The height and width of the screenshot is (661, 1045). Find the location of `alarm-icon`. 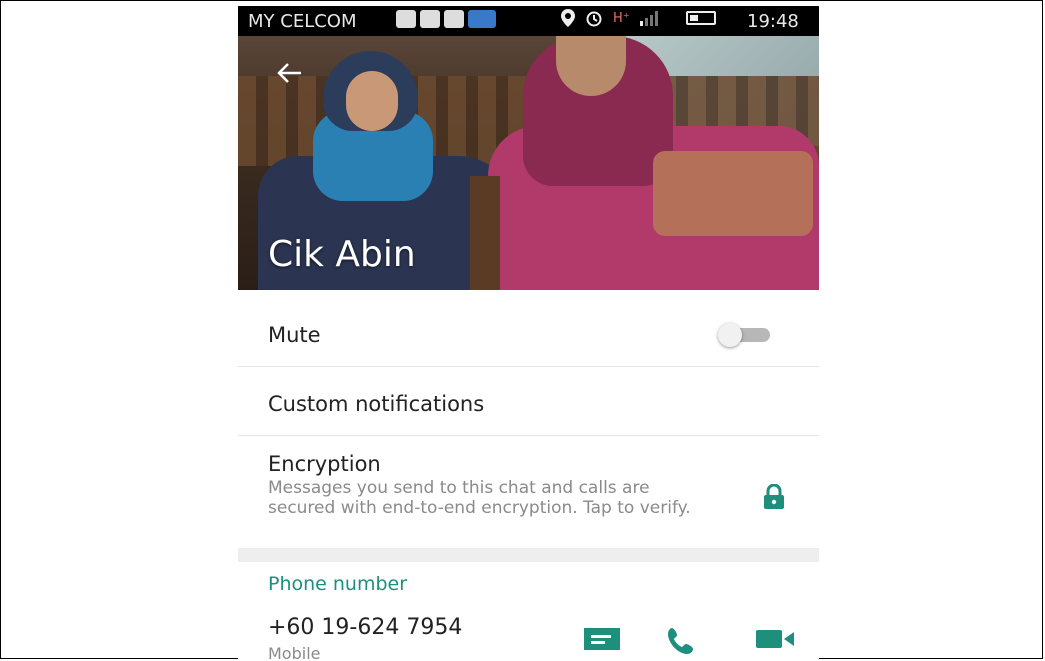

alarm-icon is located at coordinates (594, 19).